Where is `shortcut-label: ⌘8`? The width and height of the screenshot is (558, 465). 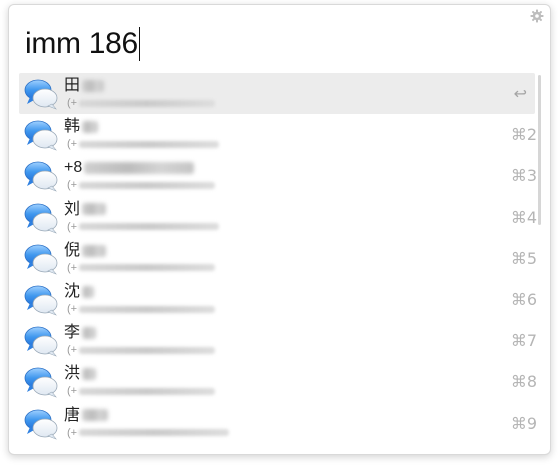
shortcut-label: ⌘8 is located at coordinates (523, 382).